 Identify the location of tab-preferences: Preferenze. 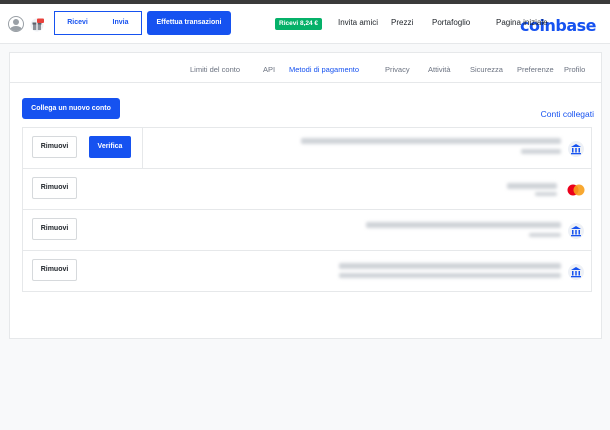
(535, 69).